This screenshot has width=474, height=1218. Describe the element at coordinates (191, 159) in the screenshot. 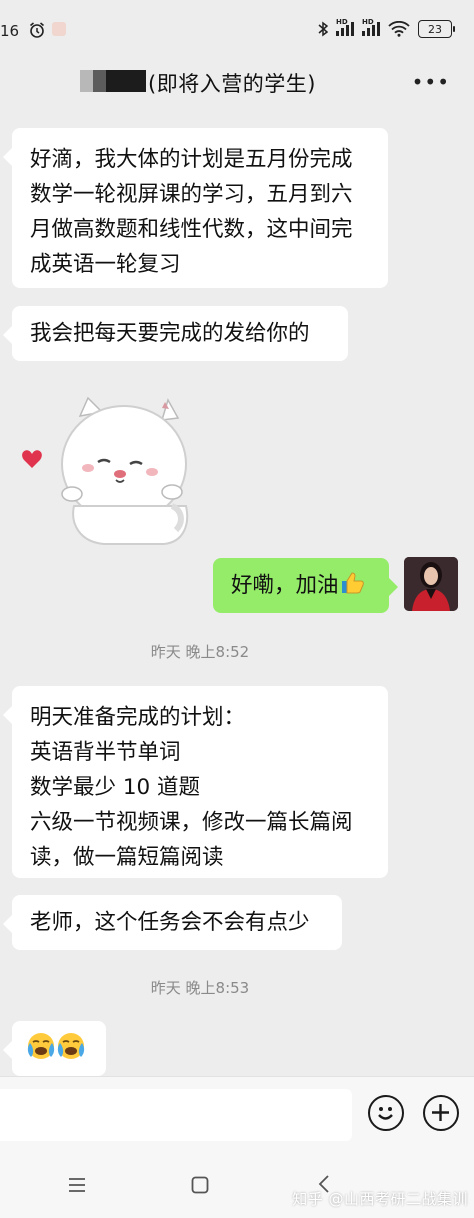

I see `message-line: 好滴，我大体的计划是五月份完成` at that location.